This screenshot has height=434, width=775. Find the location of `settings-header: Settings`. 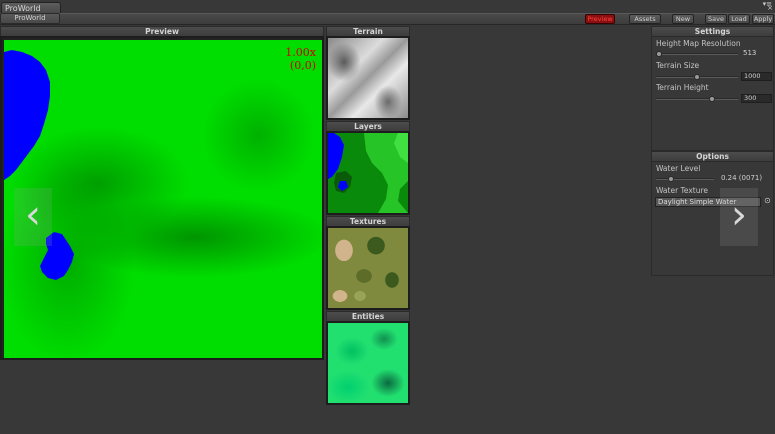

settings-header: Settings is located at coordinates (712, 31).